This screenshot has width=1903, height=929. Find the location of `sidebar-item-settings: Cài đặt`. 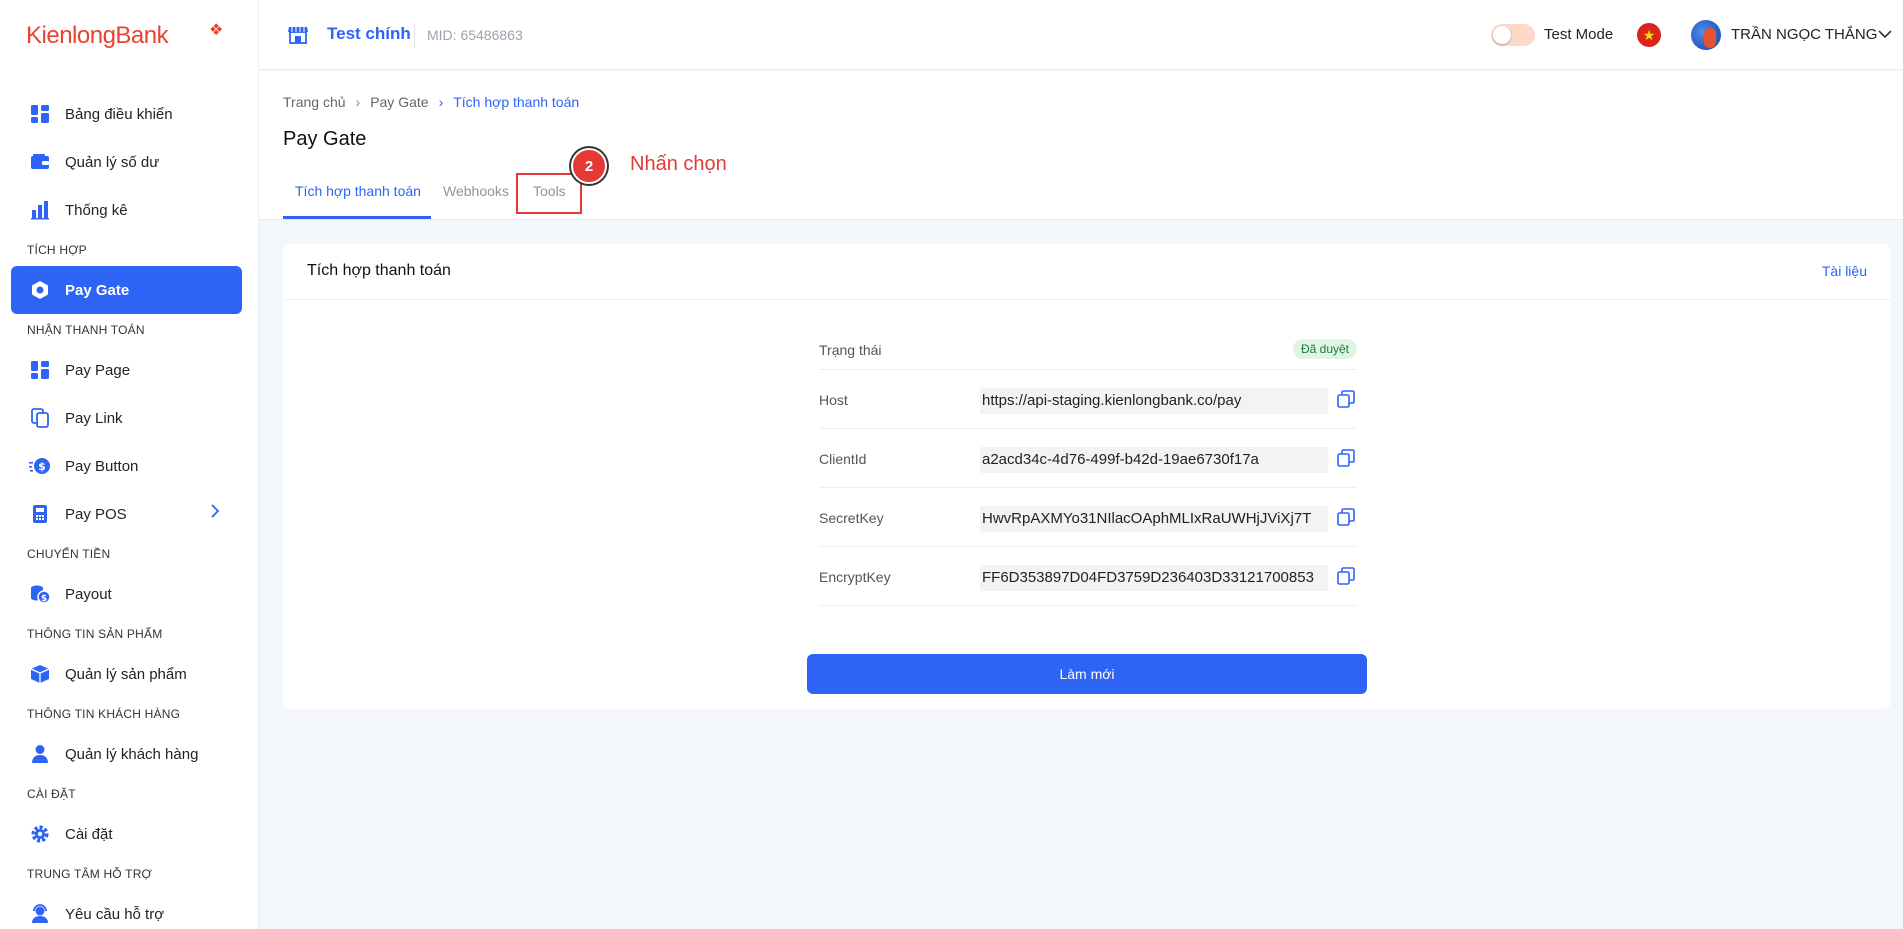

sidebar-item-settings: Cài đặt is located at coordinates (126, 834).